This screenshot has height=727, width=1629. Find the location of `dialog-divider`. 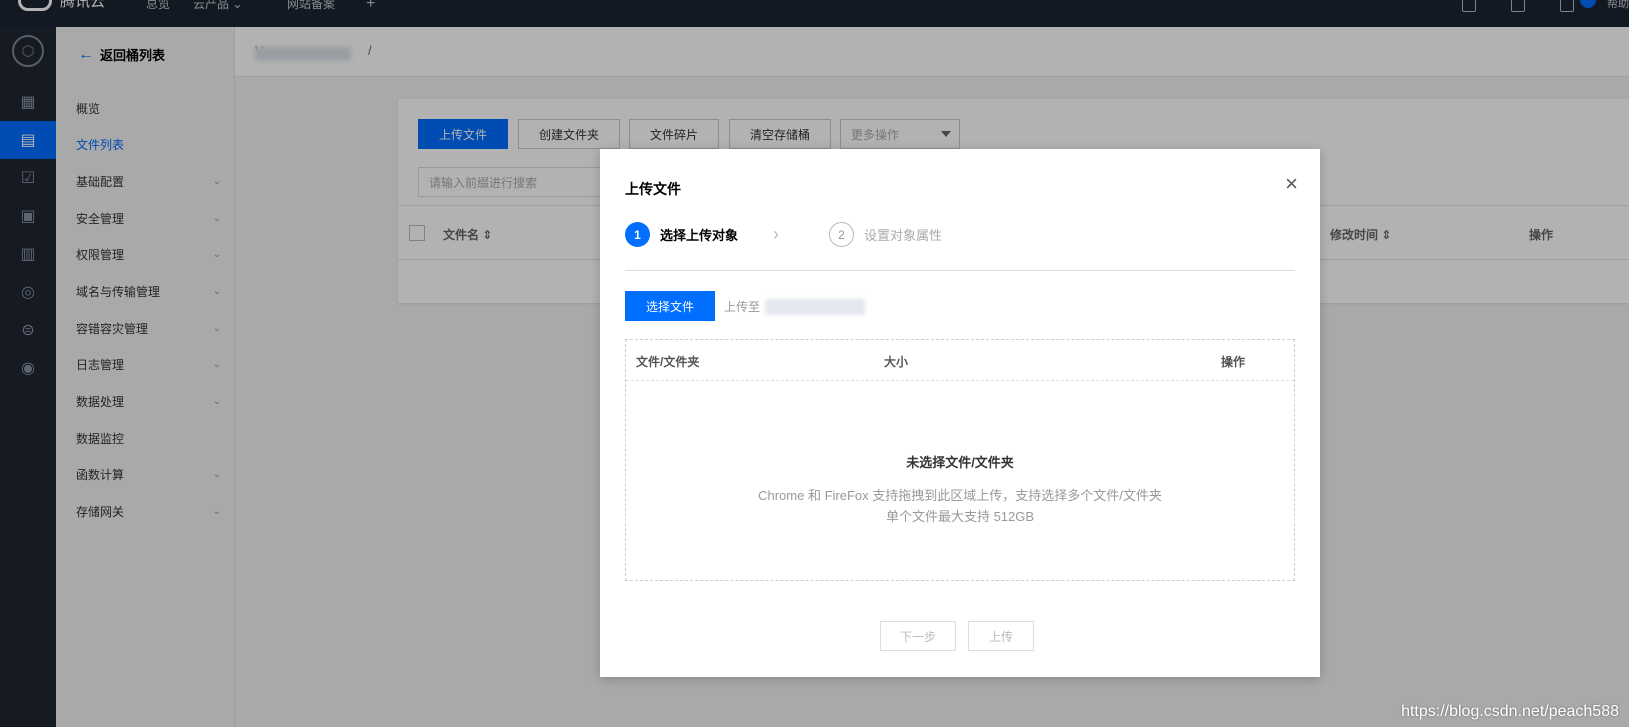

dialog-divider is located at coordinates (960, 270).